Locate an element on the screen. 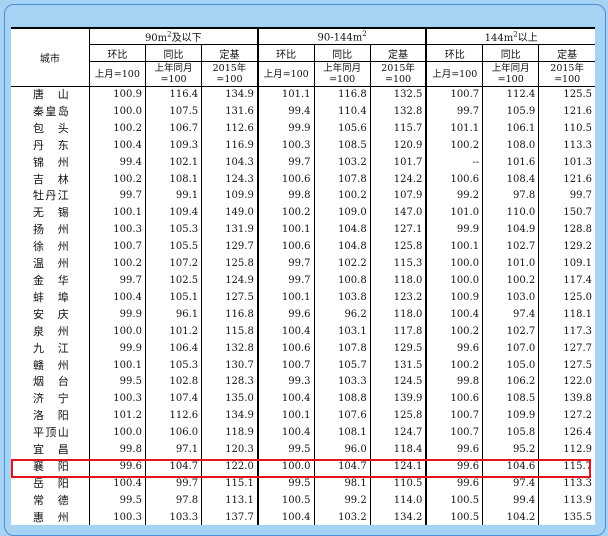  value-cell: 103.2 is located at coordinates (342, 163).